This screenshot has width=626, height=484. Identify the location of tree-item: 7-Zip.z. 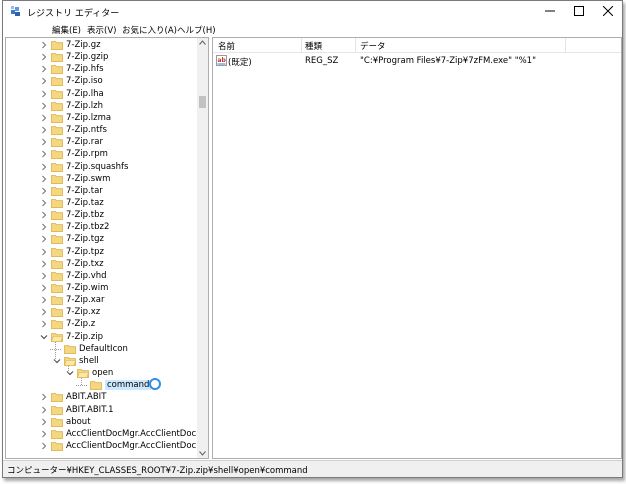
(101, 324).